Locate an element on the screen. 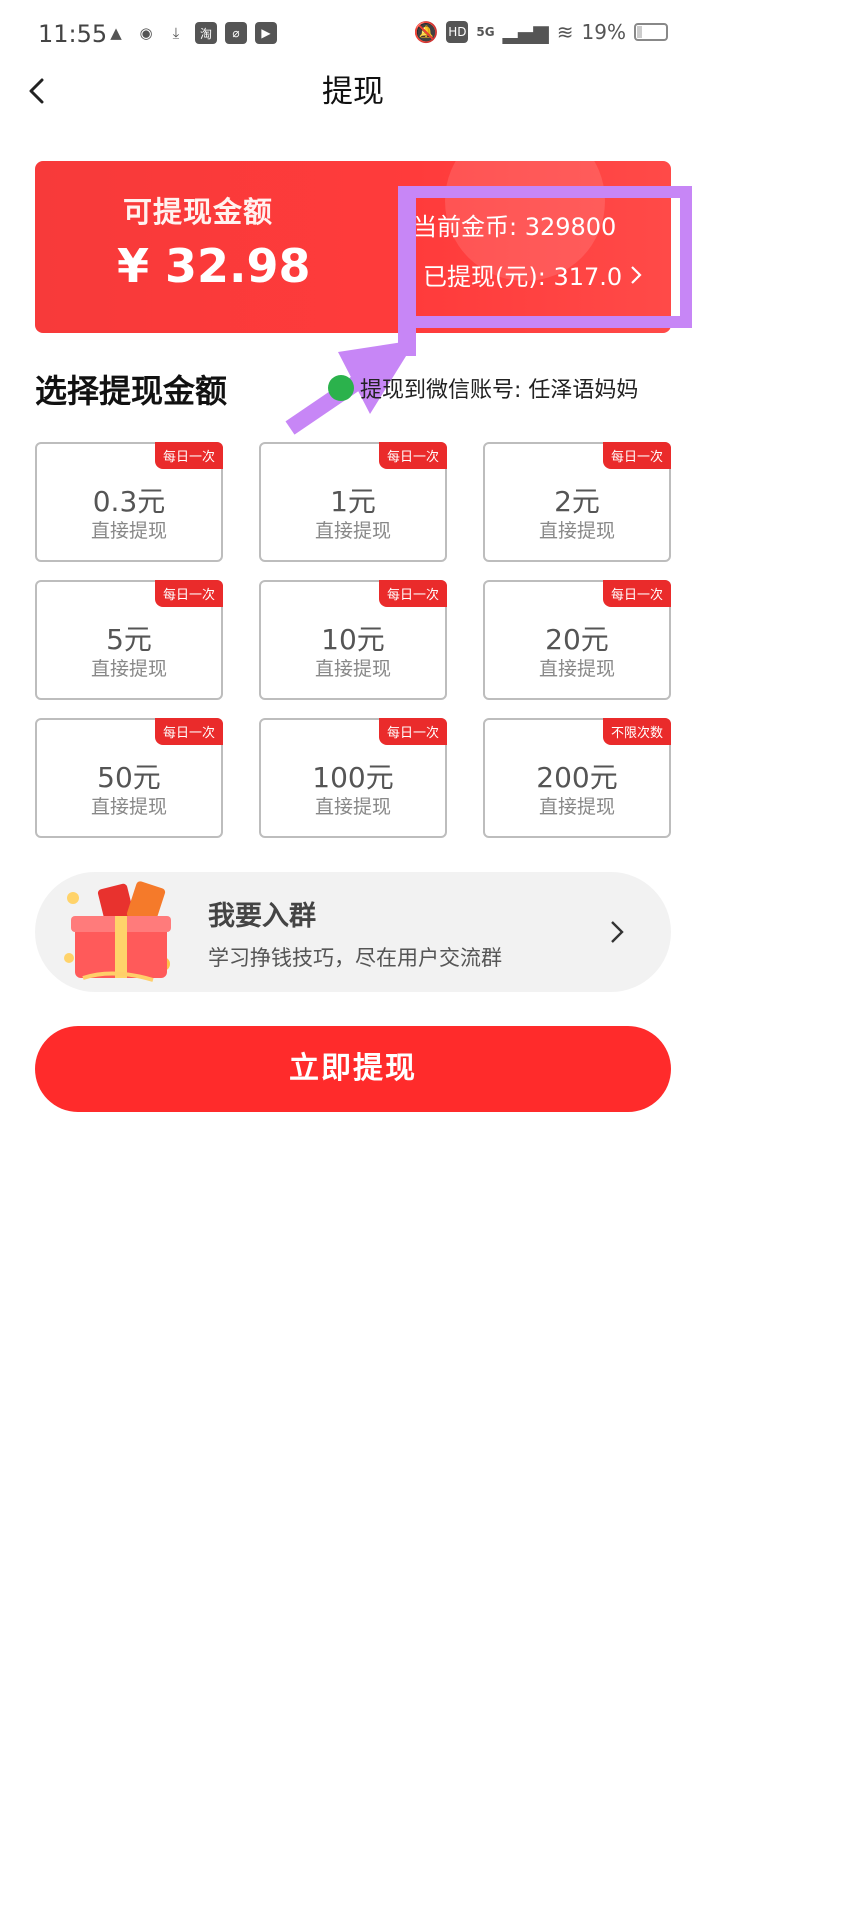 The height and width of the screenshot is (1920, 864). option-amount: 20元 is located at coordinates (577, 639).